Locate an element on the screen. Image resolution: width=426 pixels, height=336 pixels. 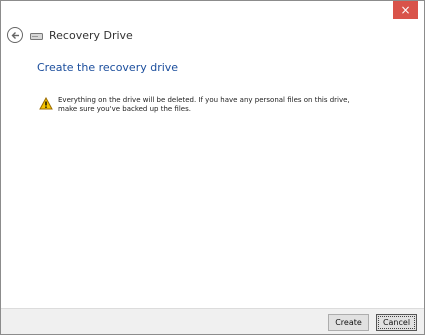
back-arrow-icon is located at coordinates (15, 35).